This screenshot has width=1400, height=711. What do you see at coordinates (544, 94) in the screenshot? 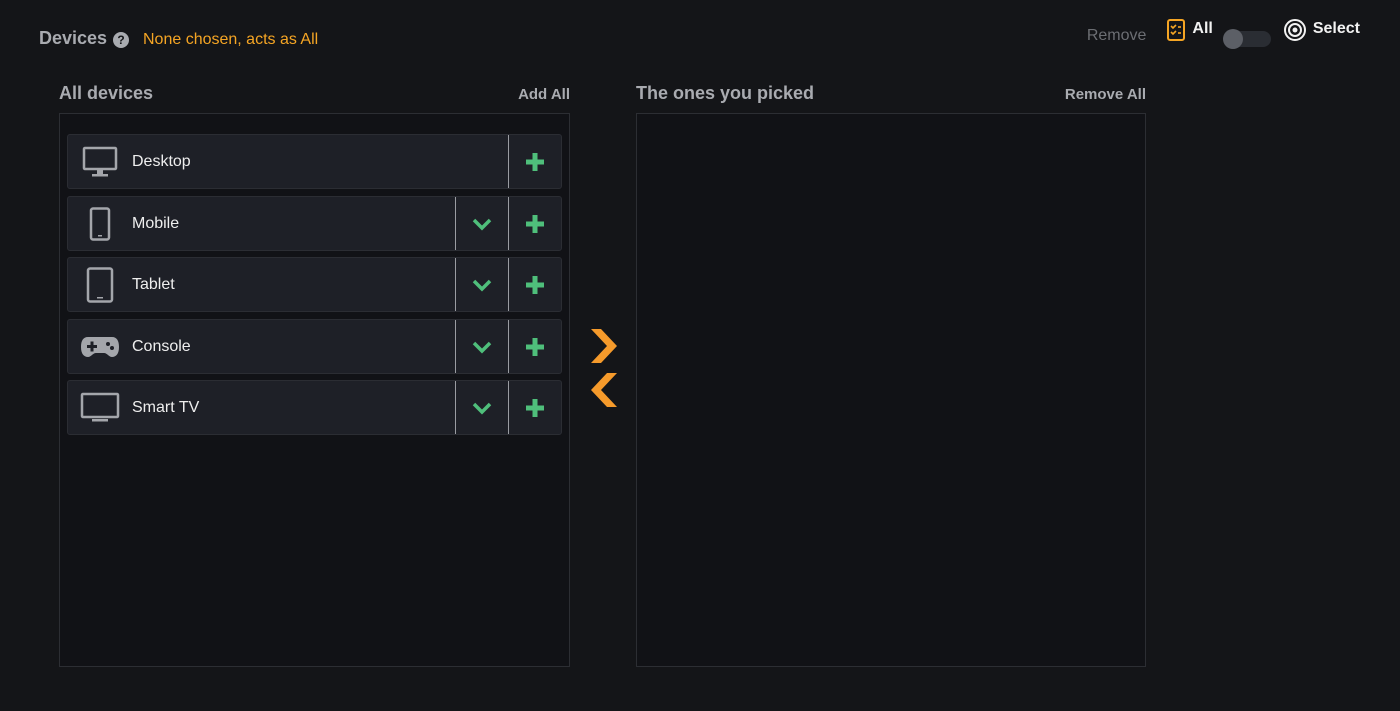
I see `add-all-button: Add All` at bounding box center [544, 94].